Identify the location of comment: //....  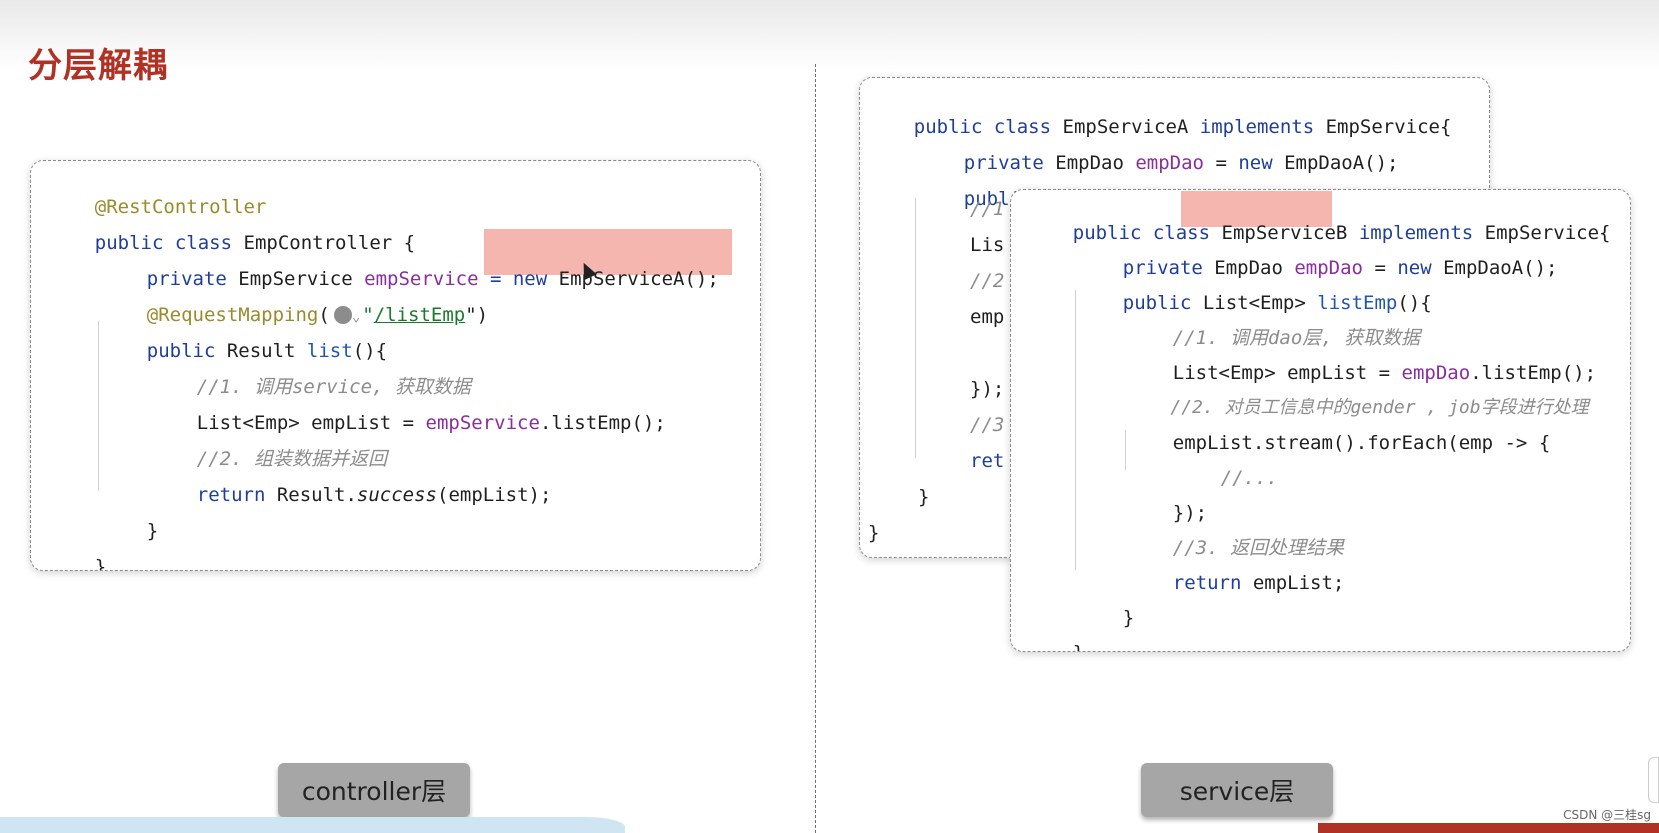
(1249, 478).